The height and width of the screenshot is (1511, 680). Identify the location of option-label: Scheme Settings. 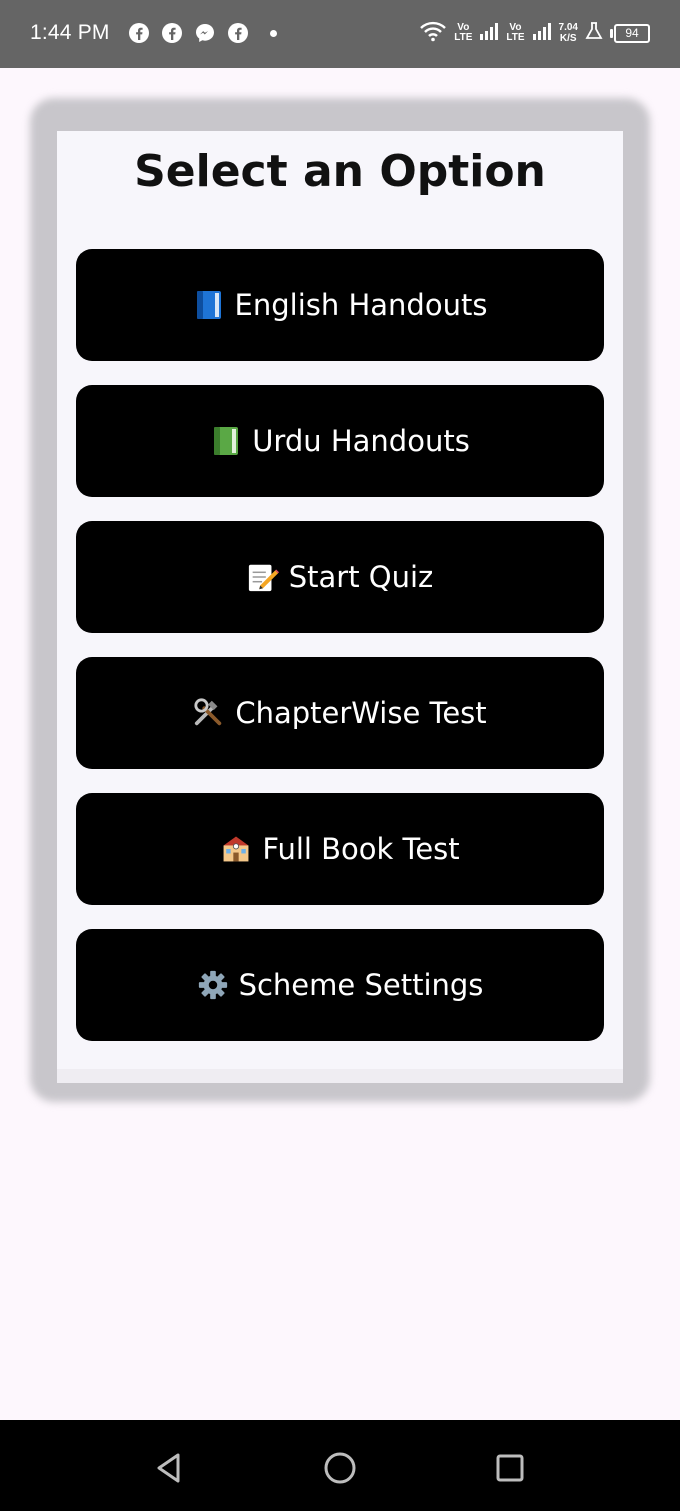
(361, 985).